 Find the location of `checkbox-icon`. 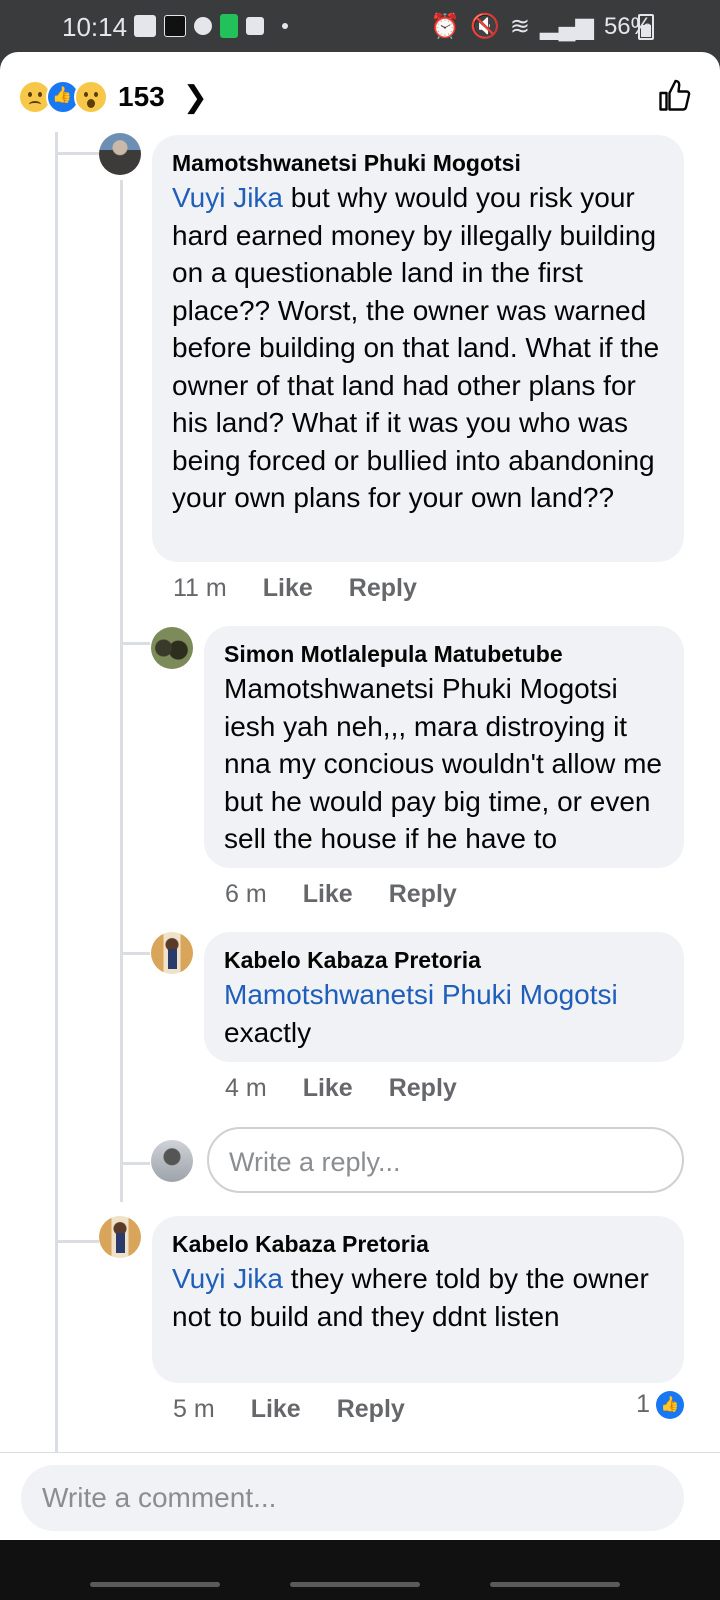

checkbox-icon is located at coordinates (255, 26).